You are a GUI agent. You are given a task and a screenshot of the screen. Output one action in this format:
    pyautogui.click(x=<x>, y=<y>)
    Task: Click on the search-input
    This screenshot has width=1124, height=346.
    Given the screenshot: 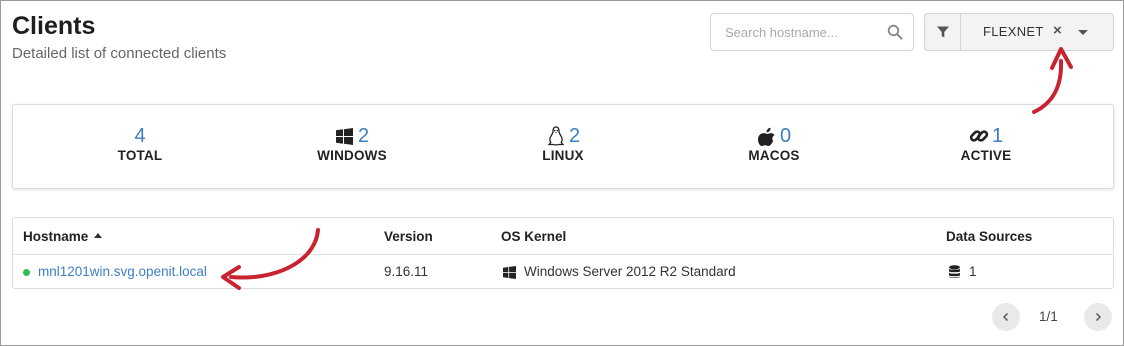 What is the action you would take?
    pyautogui.click(x=796, y=32)
    